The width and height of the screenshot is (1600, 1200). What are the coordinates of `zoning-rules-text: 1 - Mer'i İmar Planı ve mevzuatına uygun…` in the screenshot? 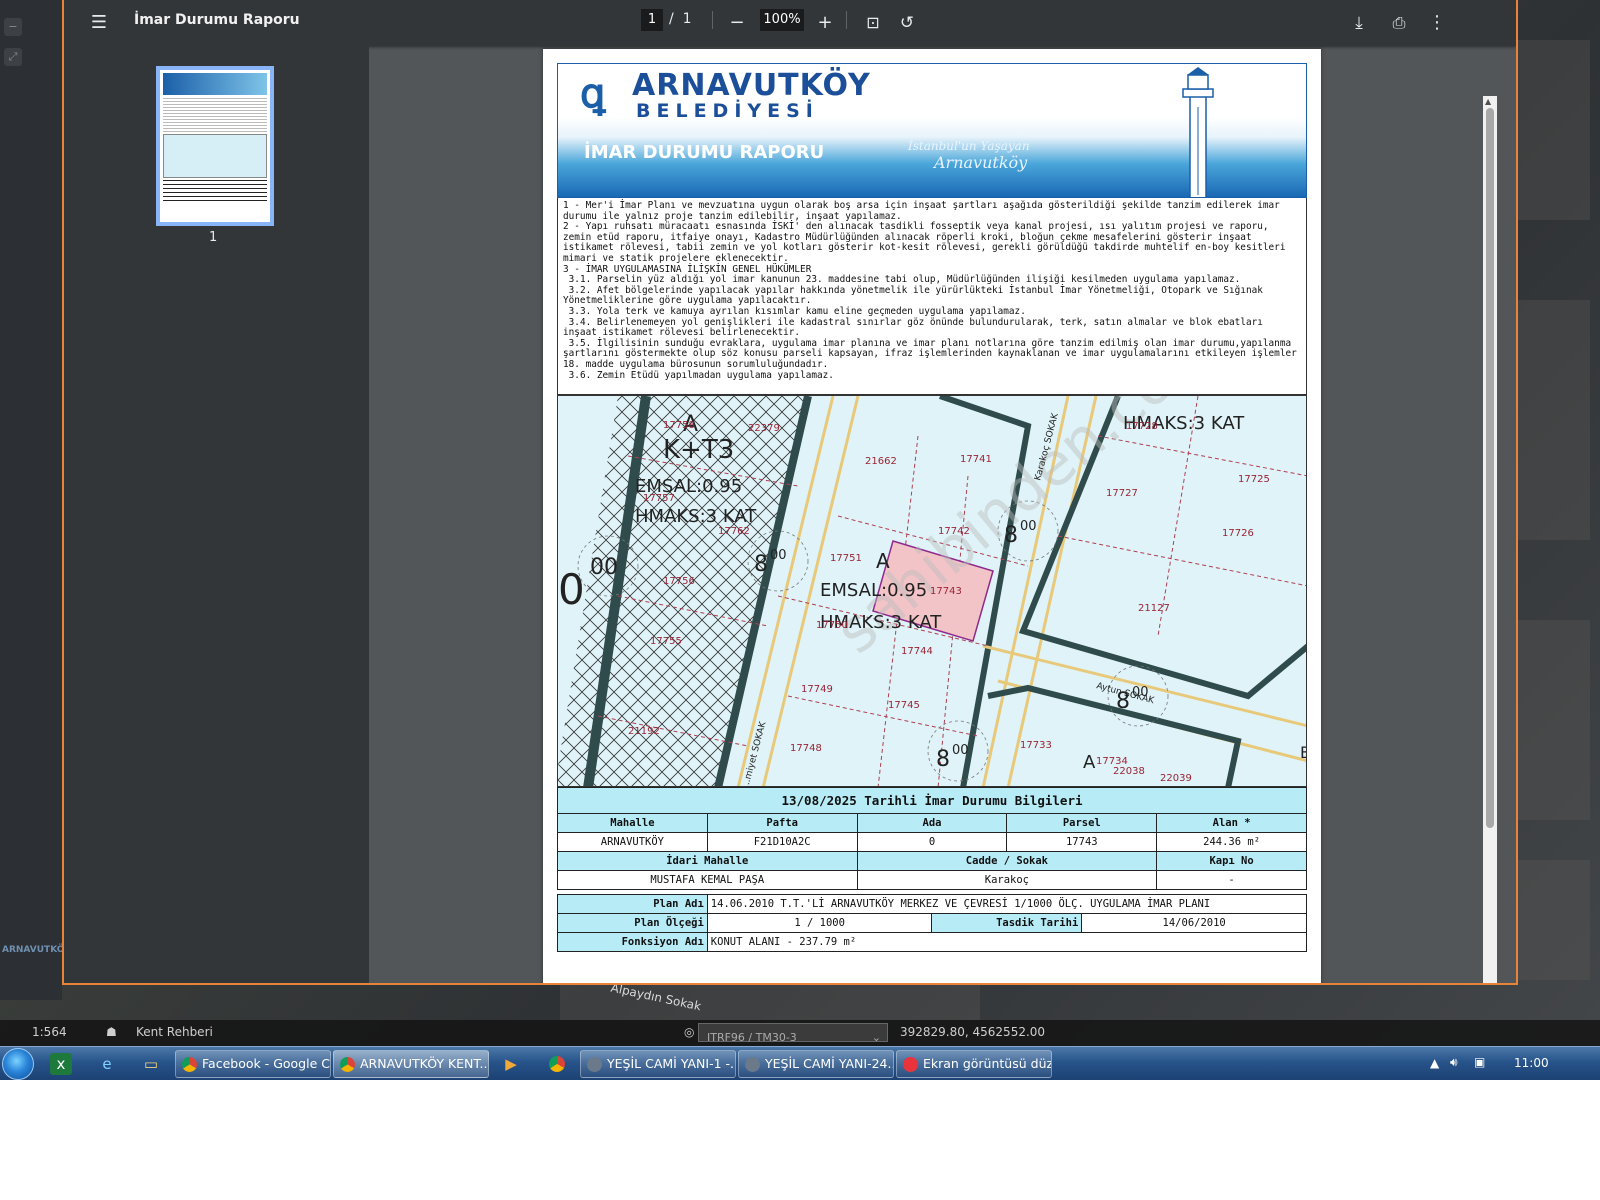 It's located at (932, 296).